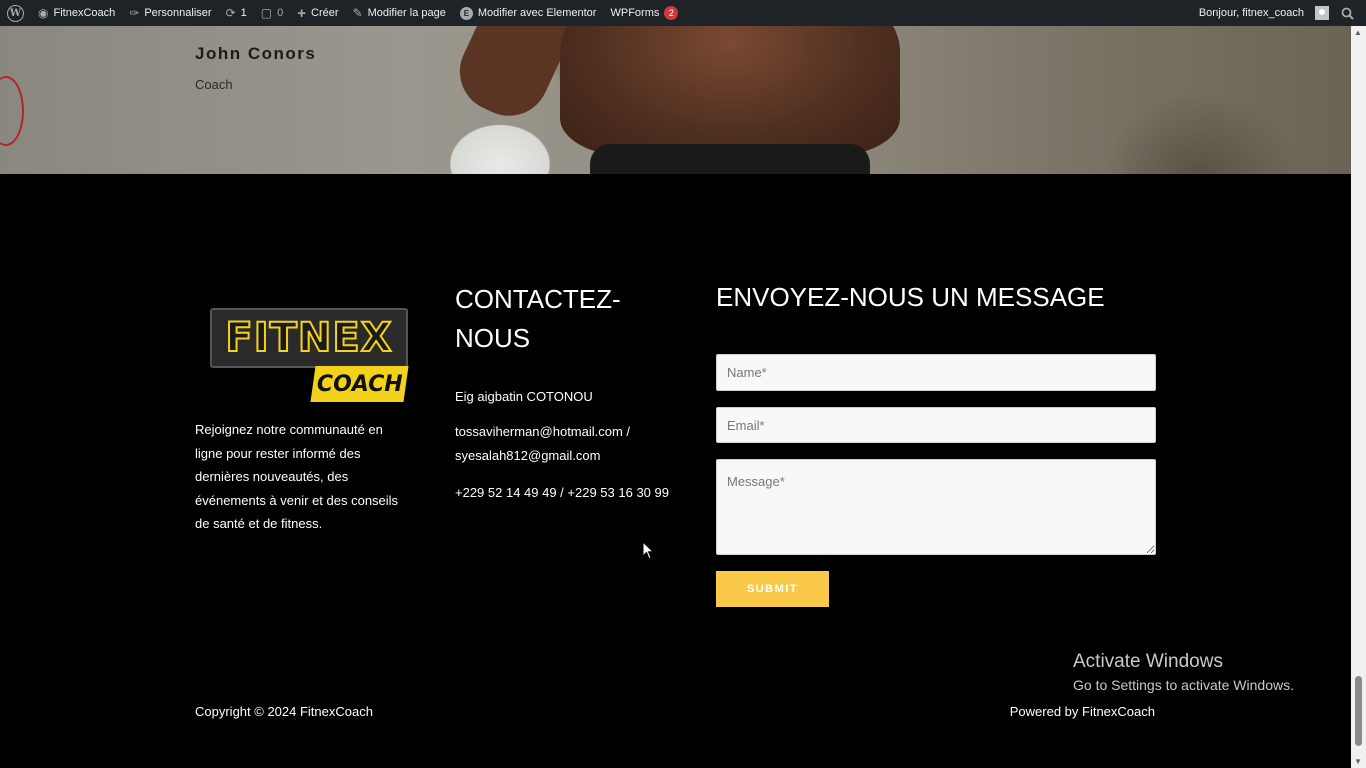 The height and width of the screenshot is (768, 1366). I want to click on logo-plate: FITNEX, so click(309, 338).